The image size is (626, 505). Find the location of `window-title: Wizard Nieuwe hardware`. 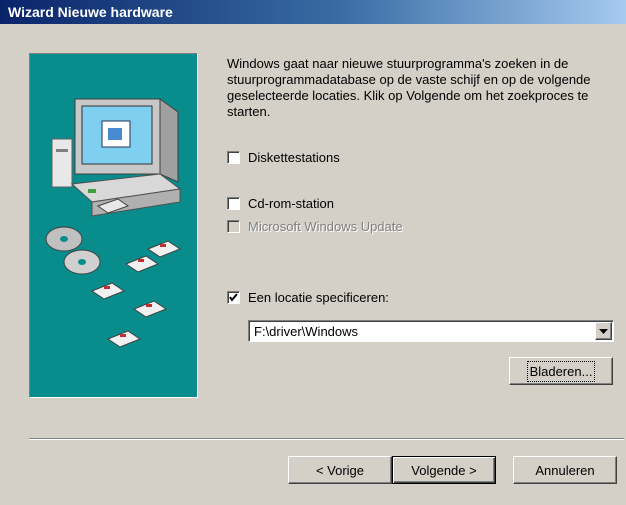

window-title: Wizard Nieuwe hardware is located at coordinates (90, 12).